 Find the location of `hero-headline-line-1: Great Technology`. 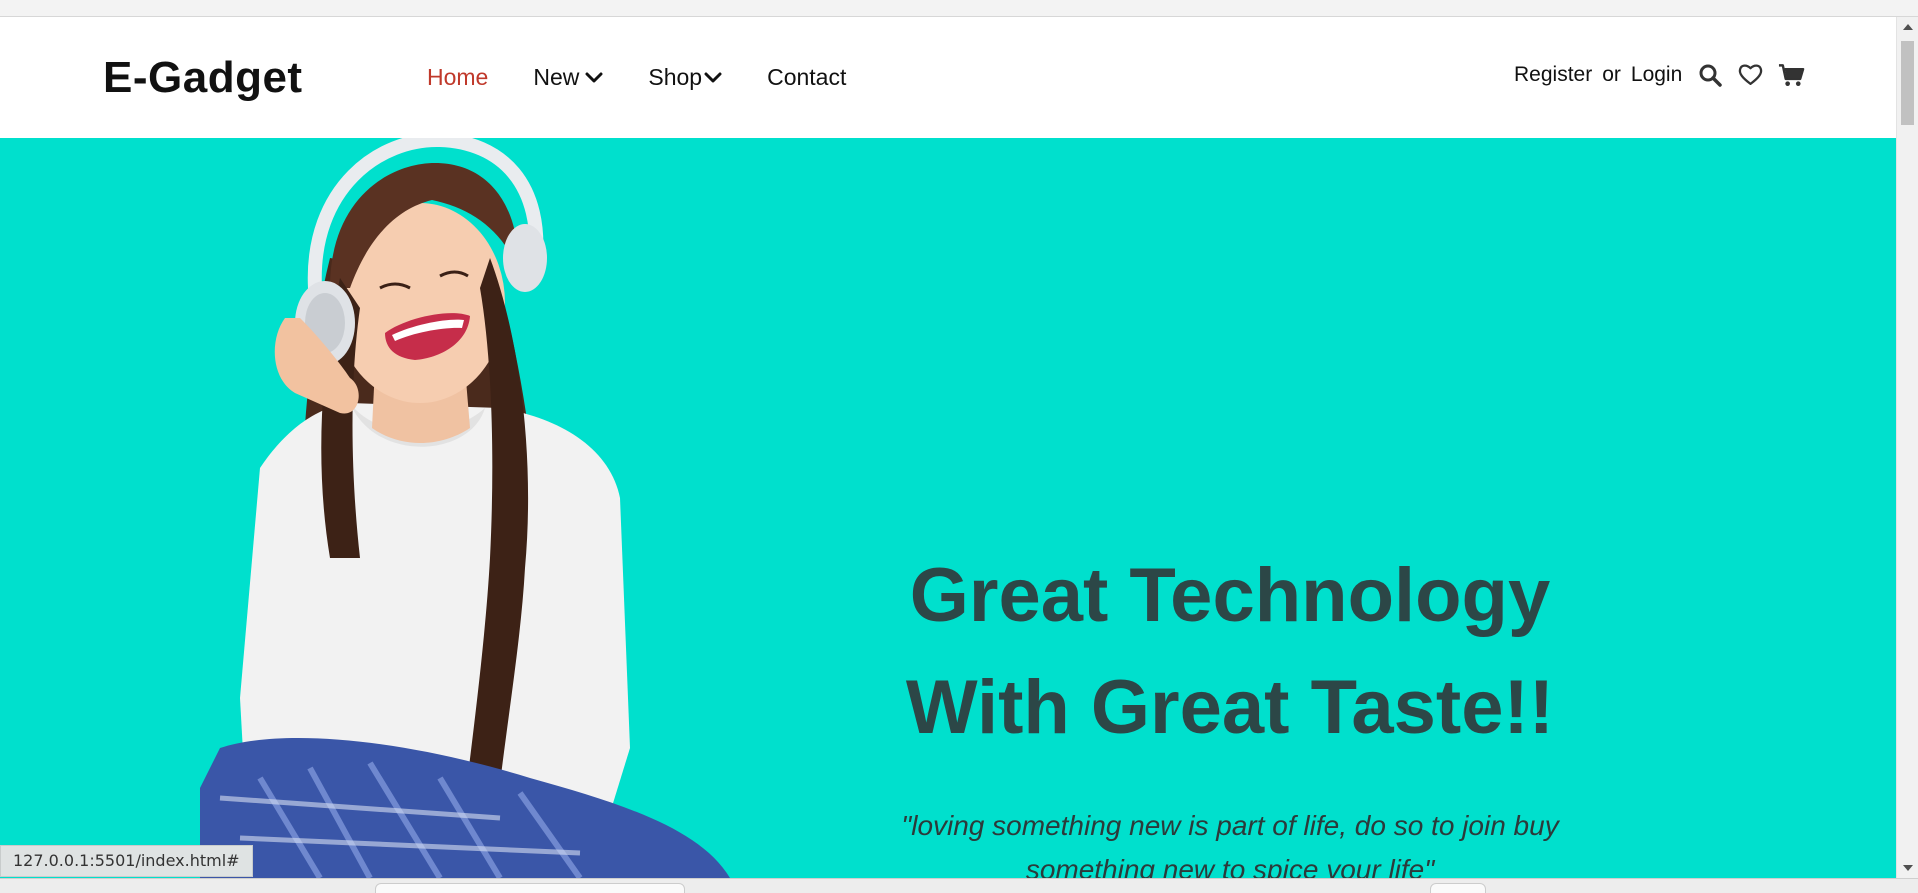

hero-headline-line-1: Great Technology is located at coordinates (1230, 595).